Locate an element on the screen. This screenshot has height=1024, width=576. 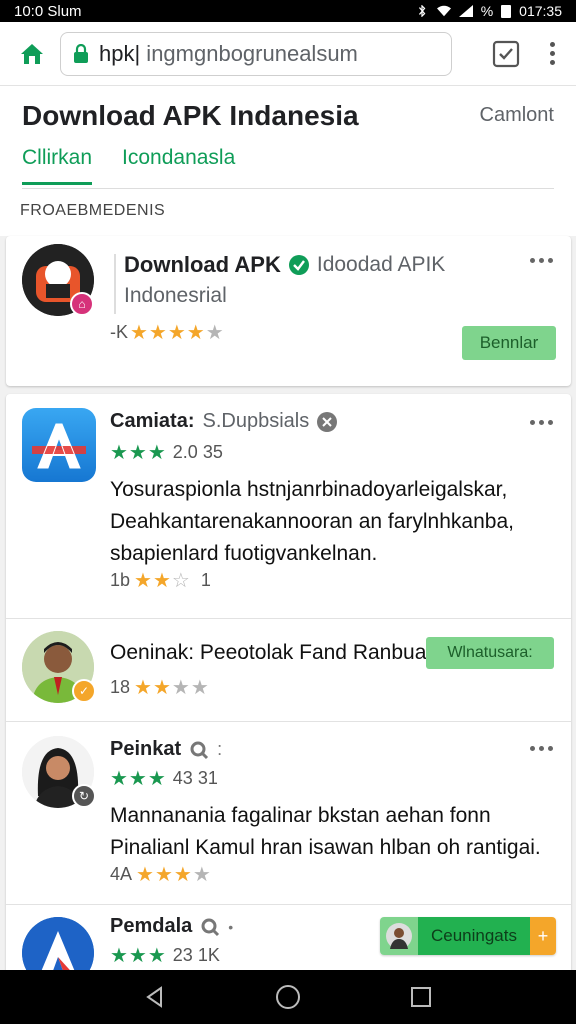
close-circle-icon is located at coordinates (327, 421).